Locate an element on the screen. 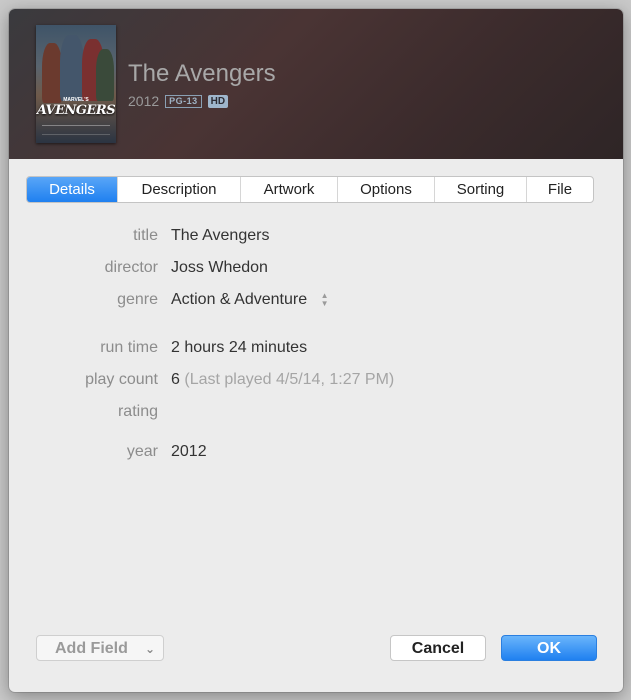 The height and width of the screenshot is (700, 631). updown-arrows-icon: ▲ ▼ is located at coordinates (324, 299).